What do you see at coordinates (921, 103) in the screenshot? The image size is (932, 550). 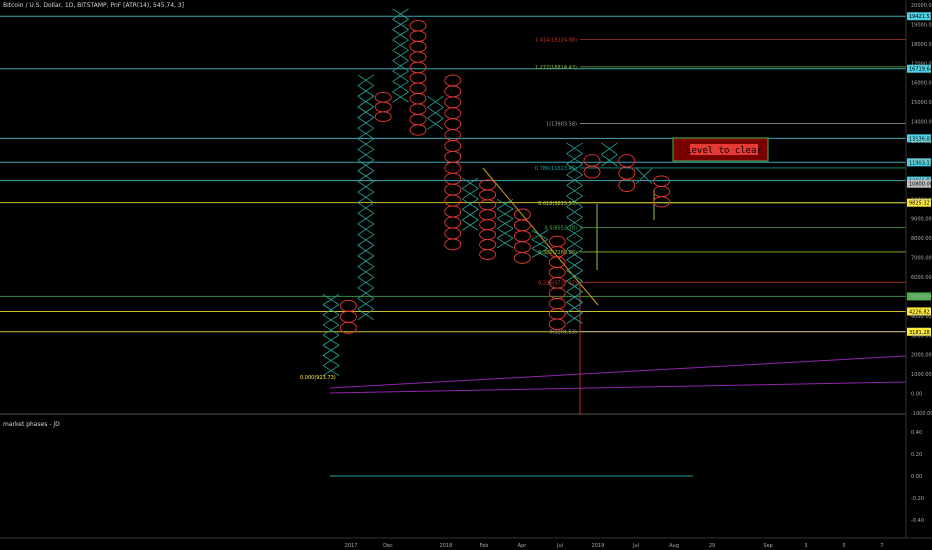 I see `y-tick-label: 15000.00` at bounding box center [921, 103].